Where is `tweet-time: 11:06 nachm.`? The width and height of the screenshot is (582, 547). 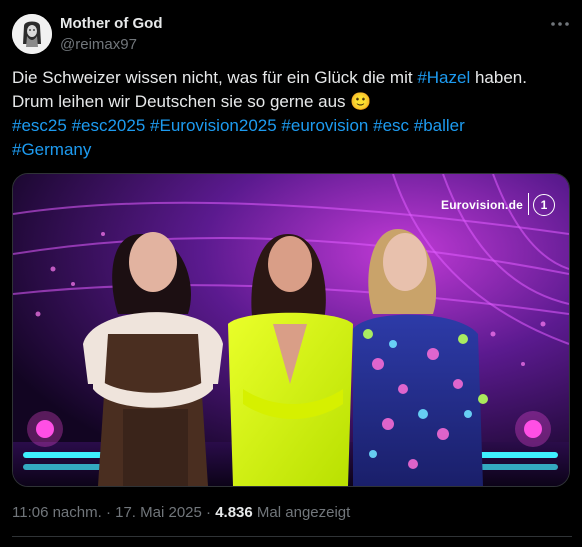 tweet-time: 11:06 nachm. is located at coordinates (57, 512).